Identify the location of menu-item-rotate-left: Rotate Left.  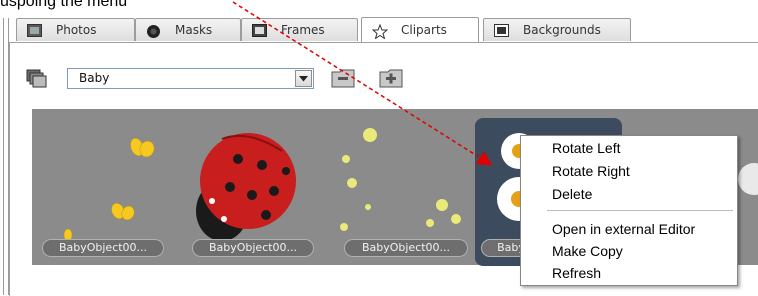
(586, 148).